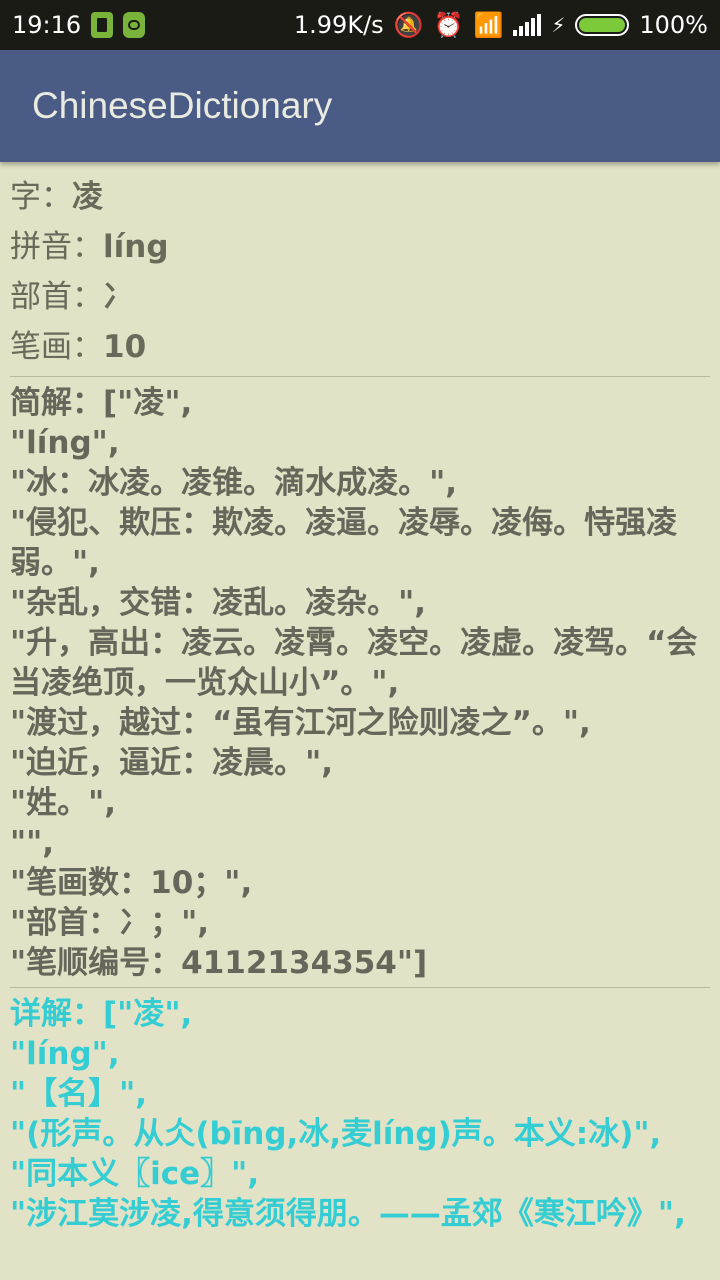 The width and height of the screenshot is (720, 1280). What do you see at coordinates (488, 25) in the screenshot?
I see `wifi-icon: 📶` at bounding box center [488, 25].